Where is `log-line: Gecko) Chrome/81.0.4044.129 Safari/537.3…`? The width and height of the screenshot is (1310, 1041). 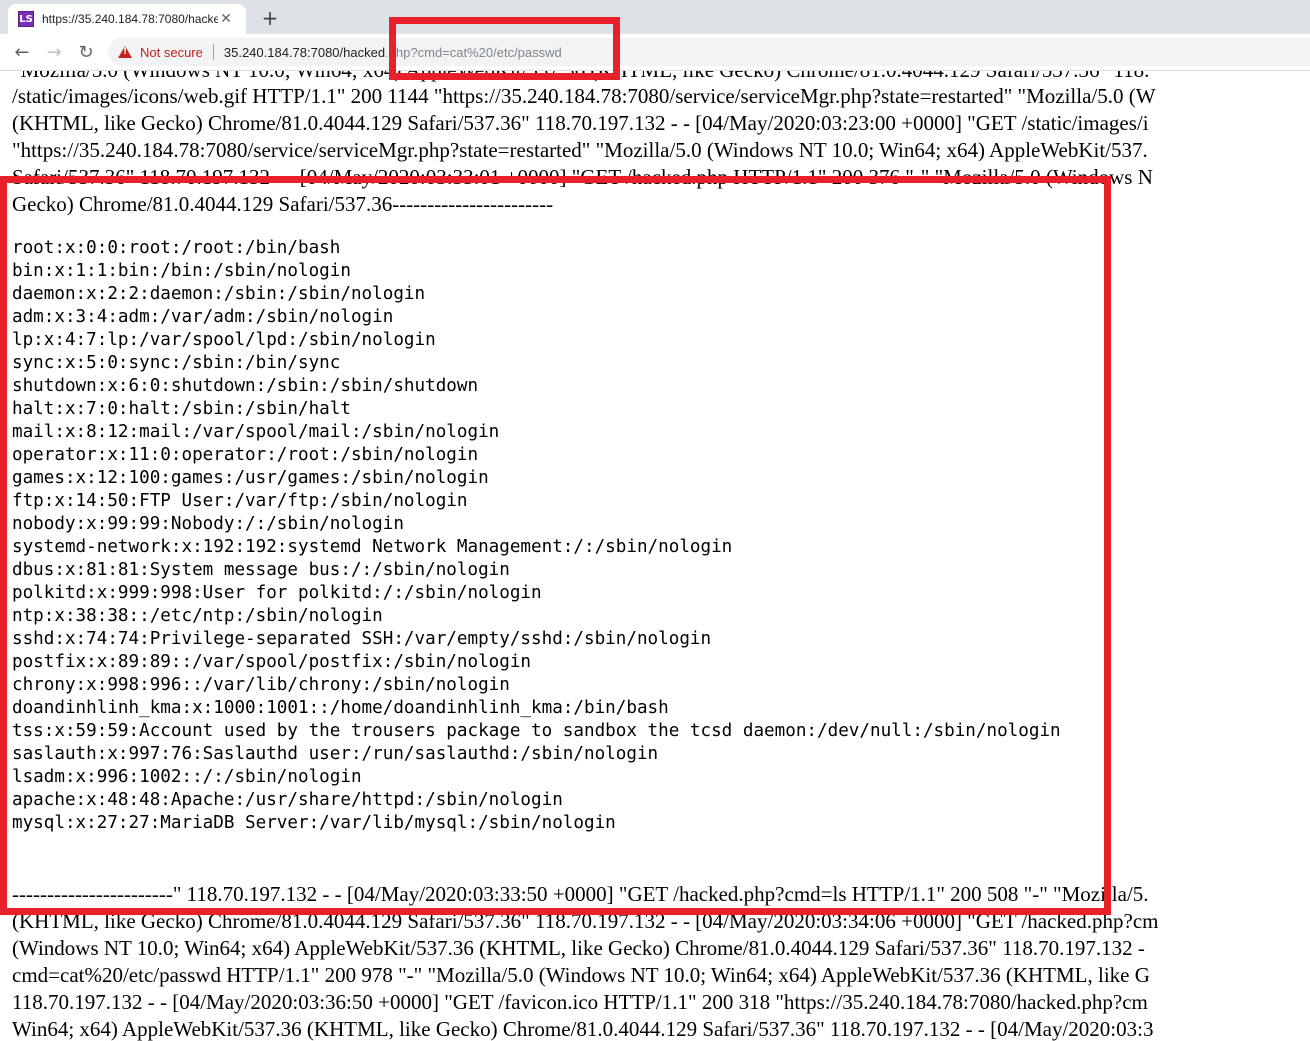
log-line: Gecko) Chrome/81.0.4044.129 Safari/537.3… is located at coordinates (283, 204).